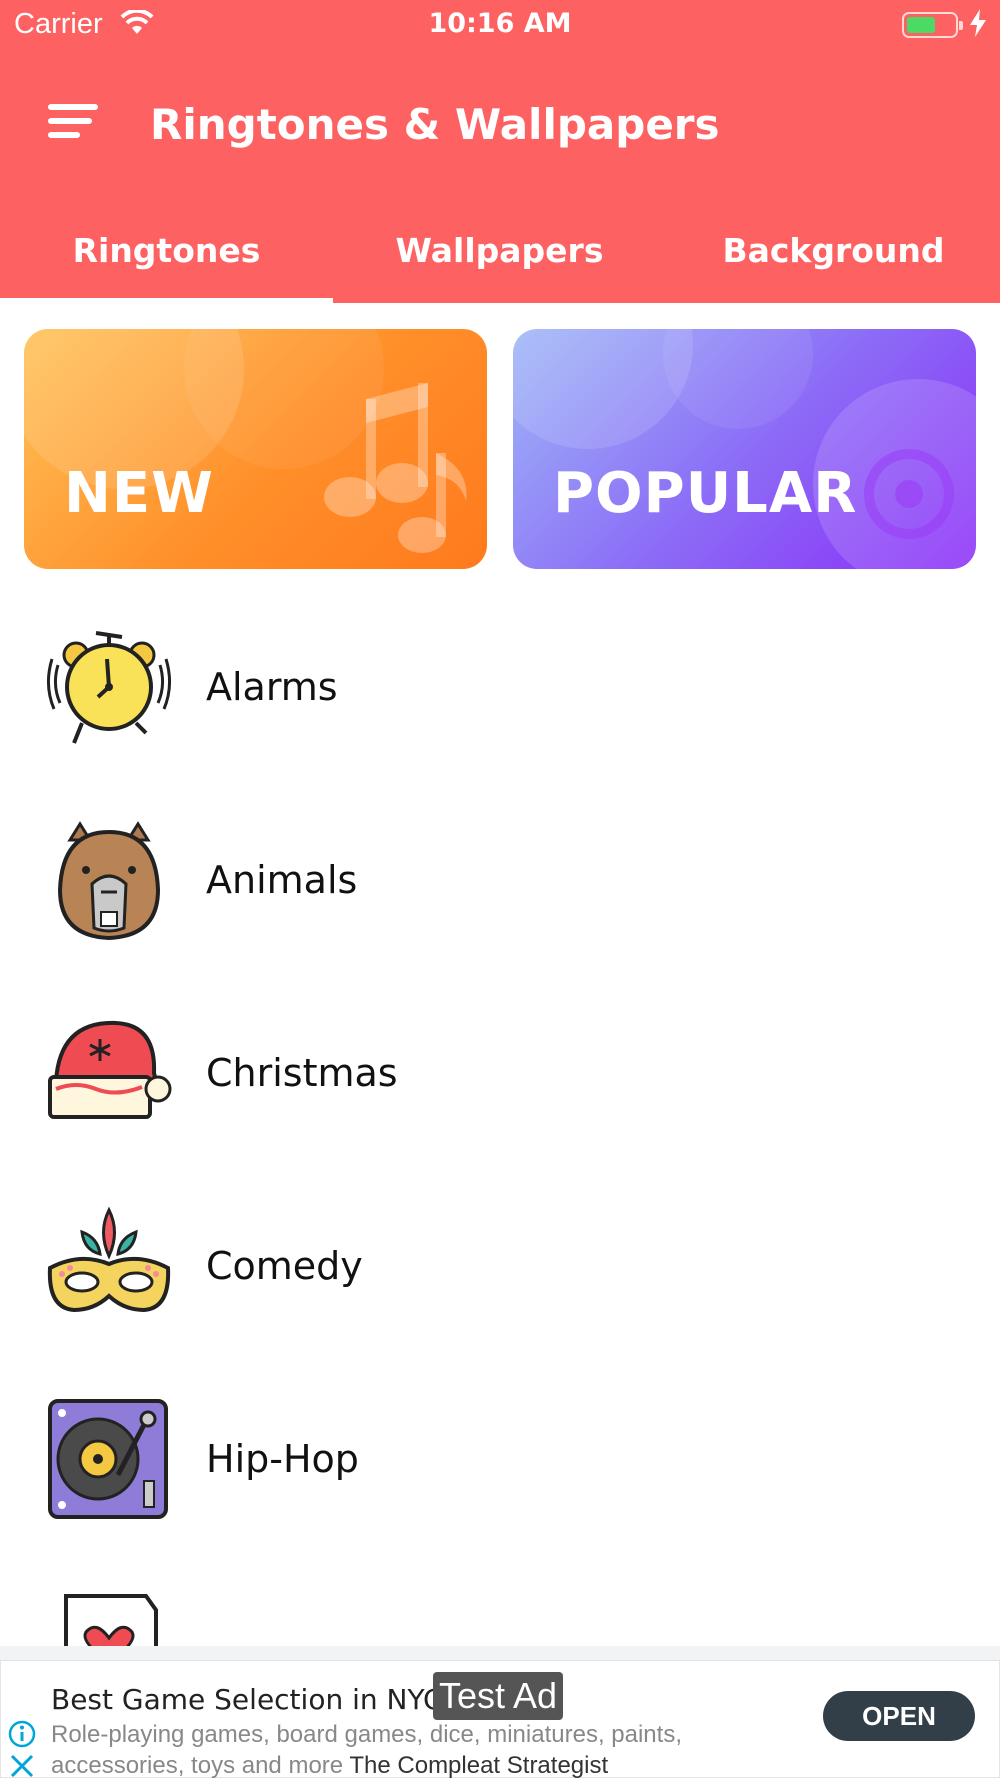 The image size is (1000, 1778). What do you see at coordinates (302, 1073) in the screenshot?
I see `list-item-label: Christmas` at bounding box center [302, 1073].